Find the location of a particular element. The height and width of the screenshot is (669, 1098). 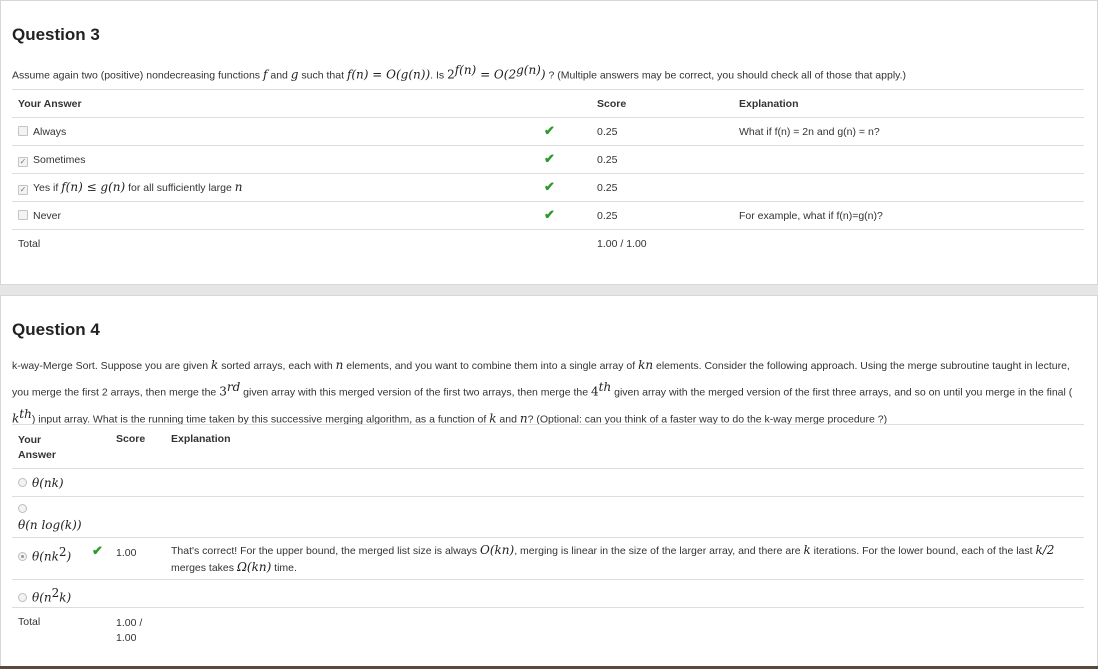

explanation-math: O(kn) is located at coordinates (497, 550).